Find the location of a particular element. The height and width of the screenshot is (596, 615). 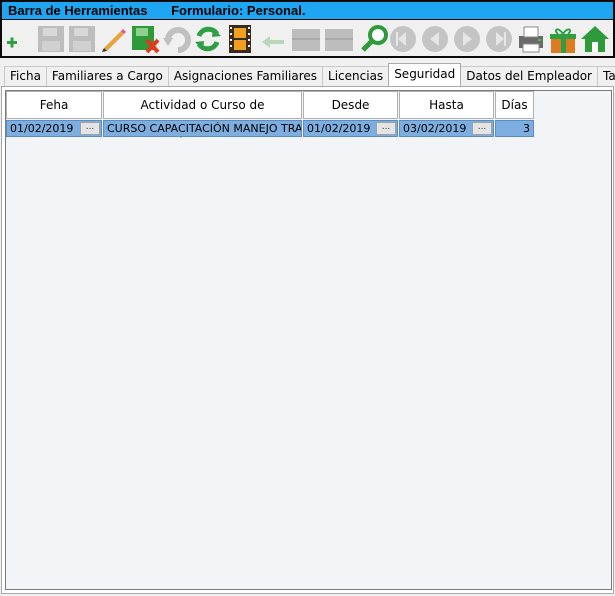

home-icon is located at coordinates (595, 39).